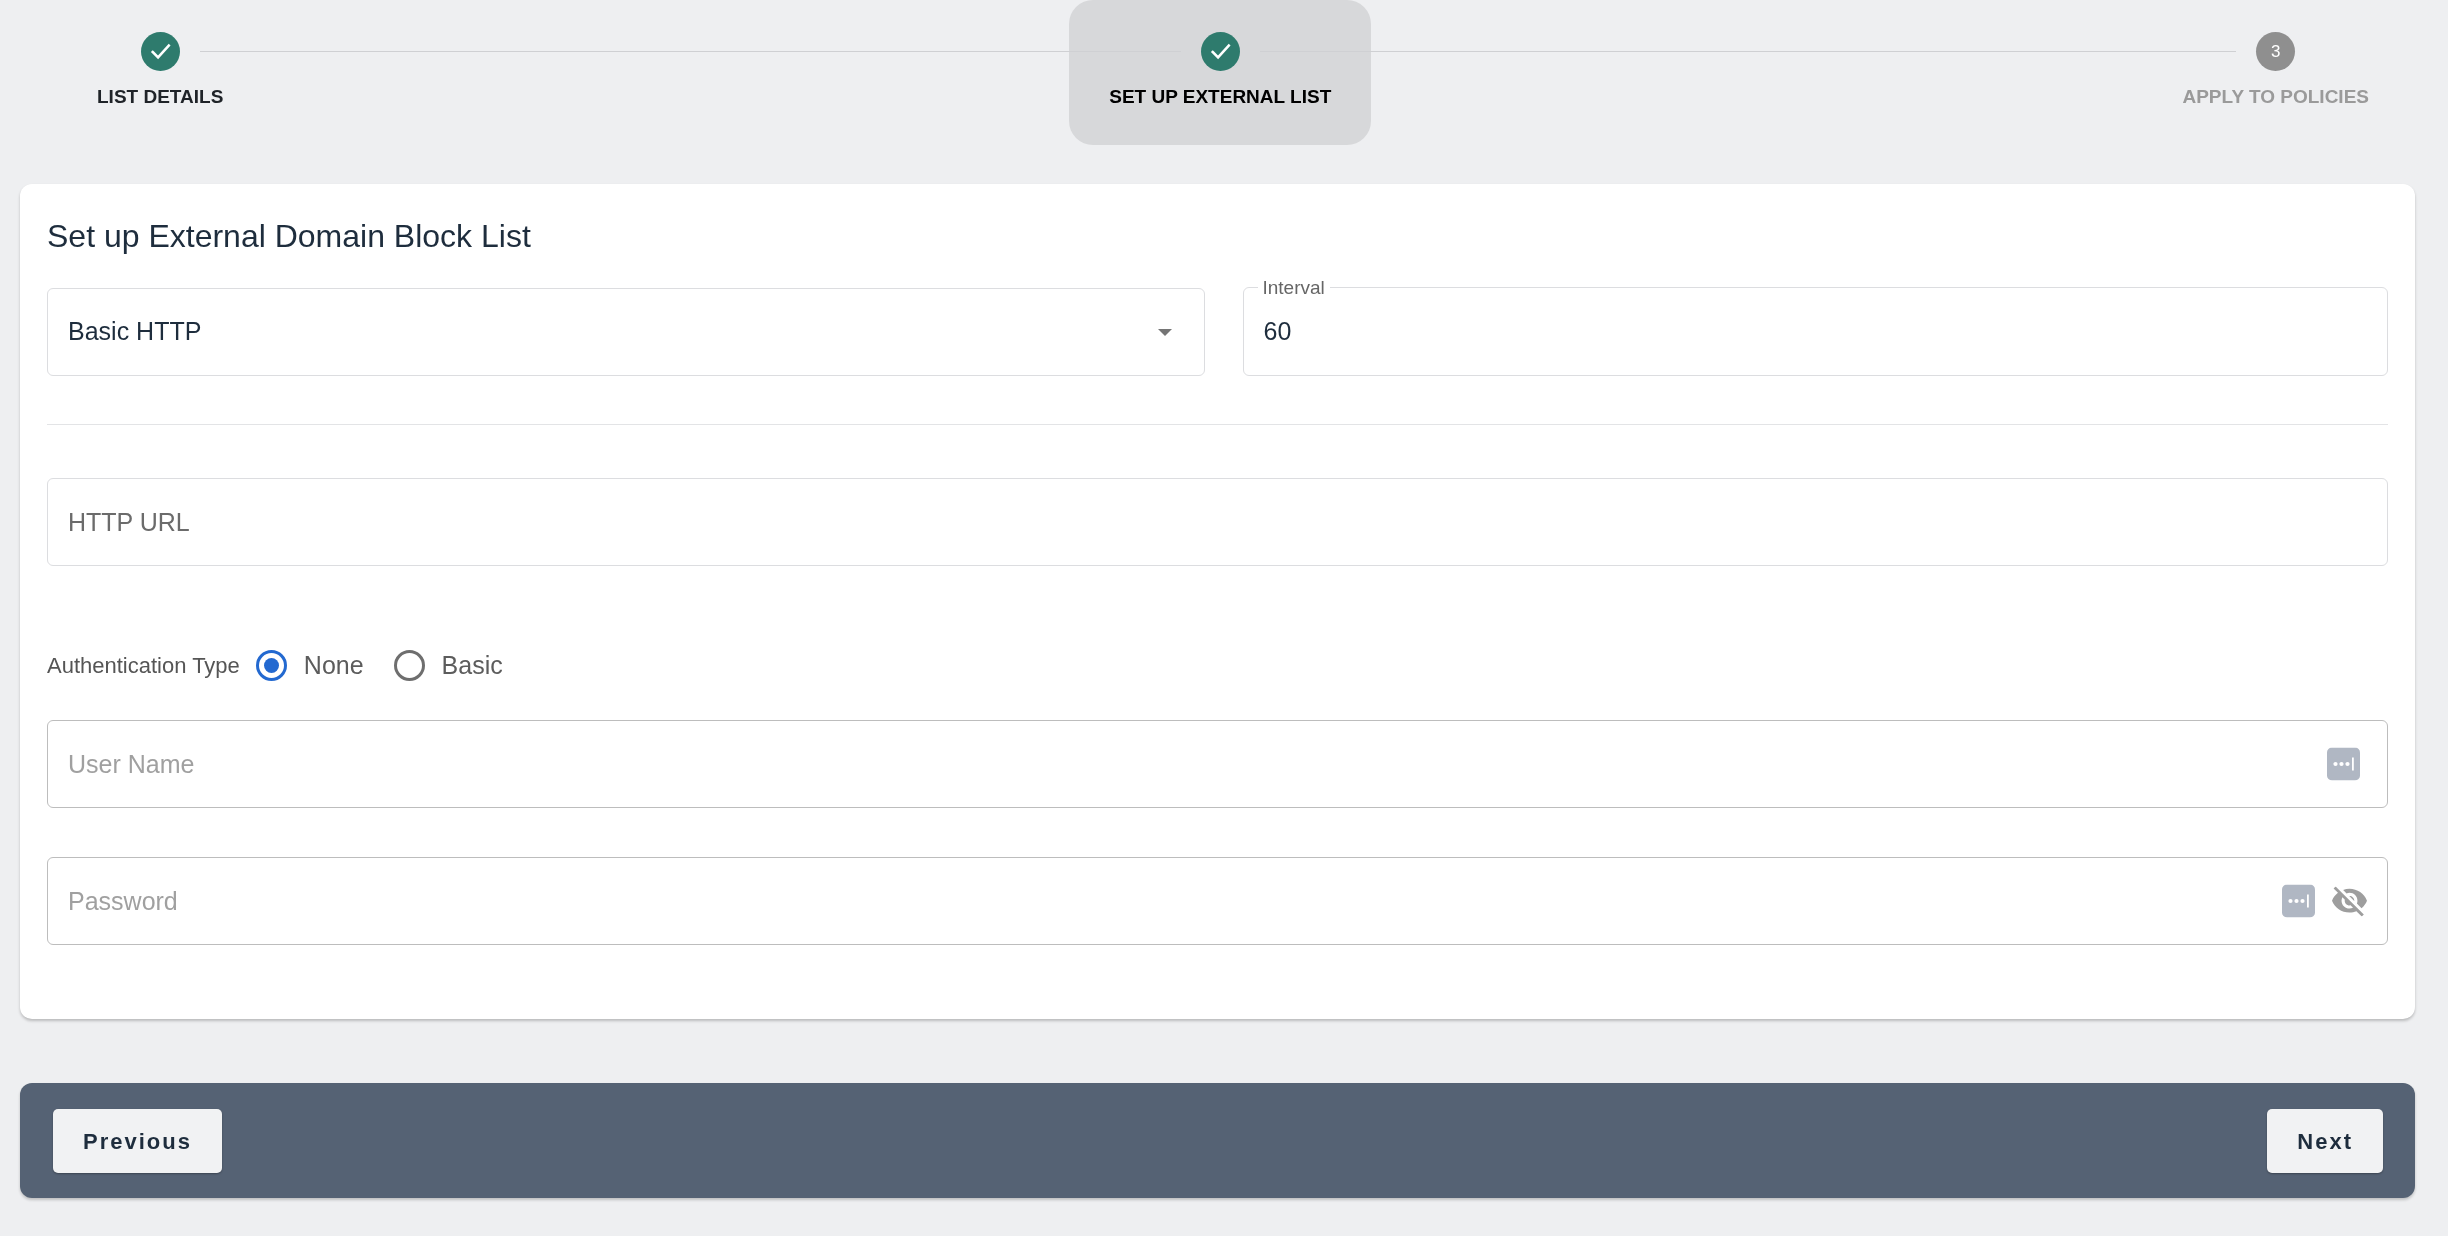 The height and width of the screenshot is (1236, 2448). I want to click on card-title: Set up External Domain Block List, so click(289, 236).